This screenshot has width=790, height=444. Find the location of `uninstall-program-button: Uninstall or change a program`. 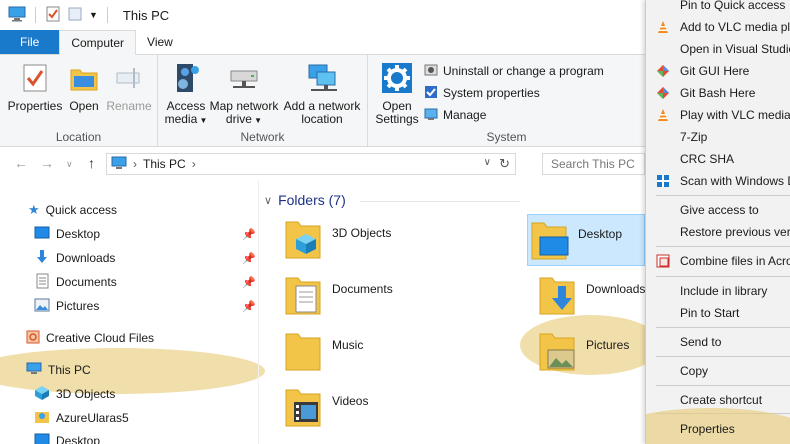

uninstall-program-button: Uninstall or change a program is located at coordinates (514, 71).